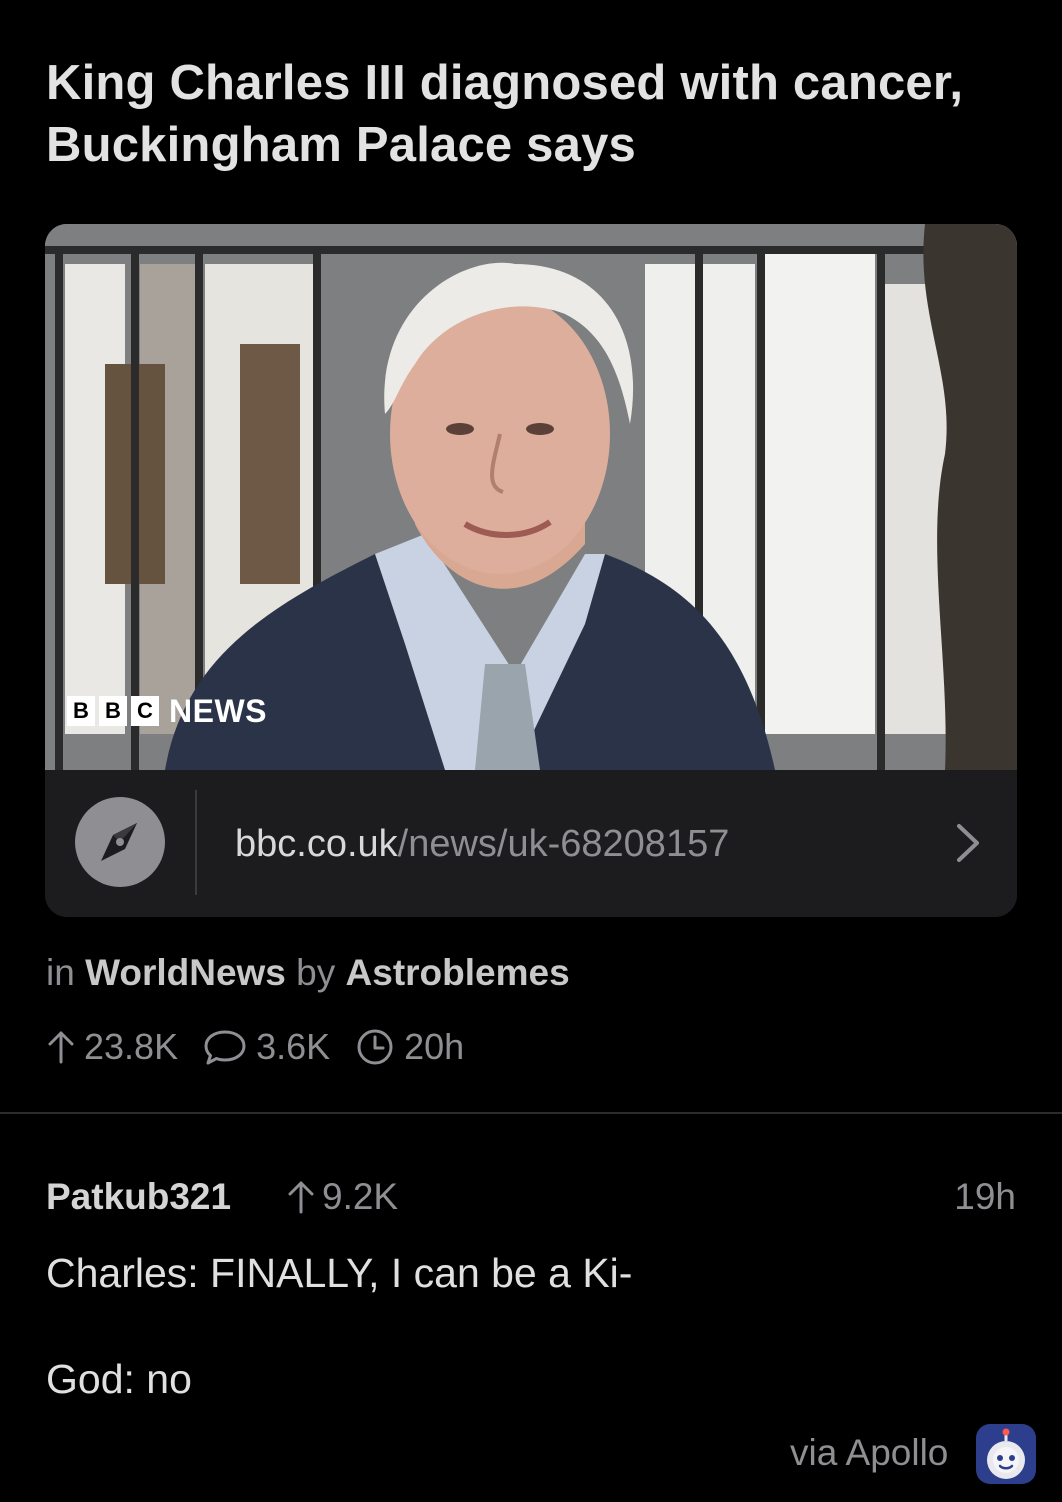  Describe the element at coordinates (167, 710) in the screenshot. I see `bbc-news-watermark: B B C NEWS` at that location.